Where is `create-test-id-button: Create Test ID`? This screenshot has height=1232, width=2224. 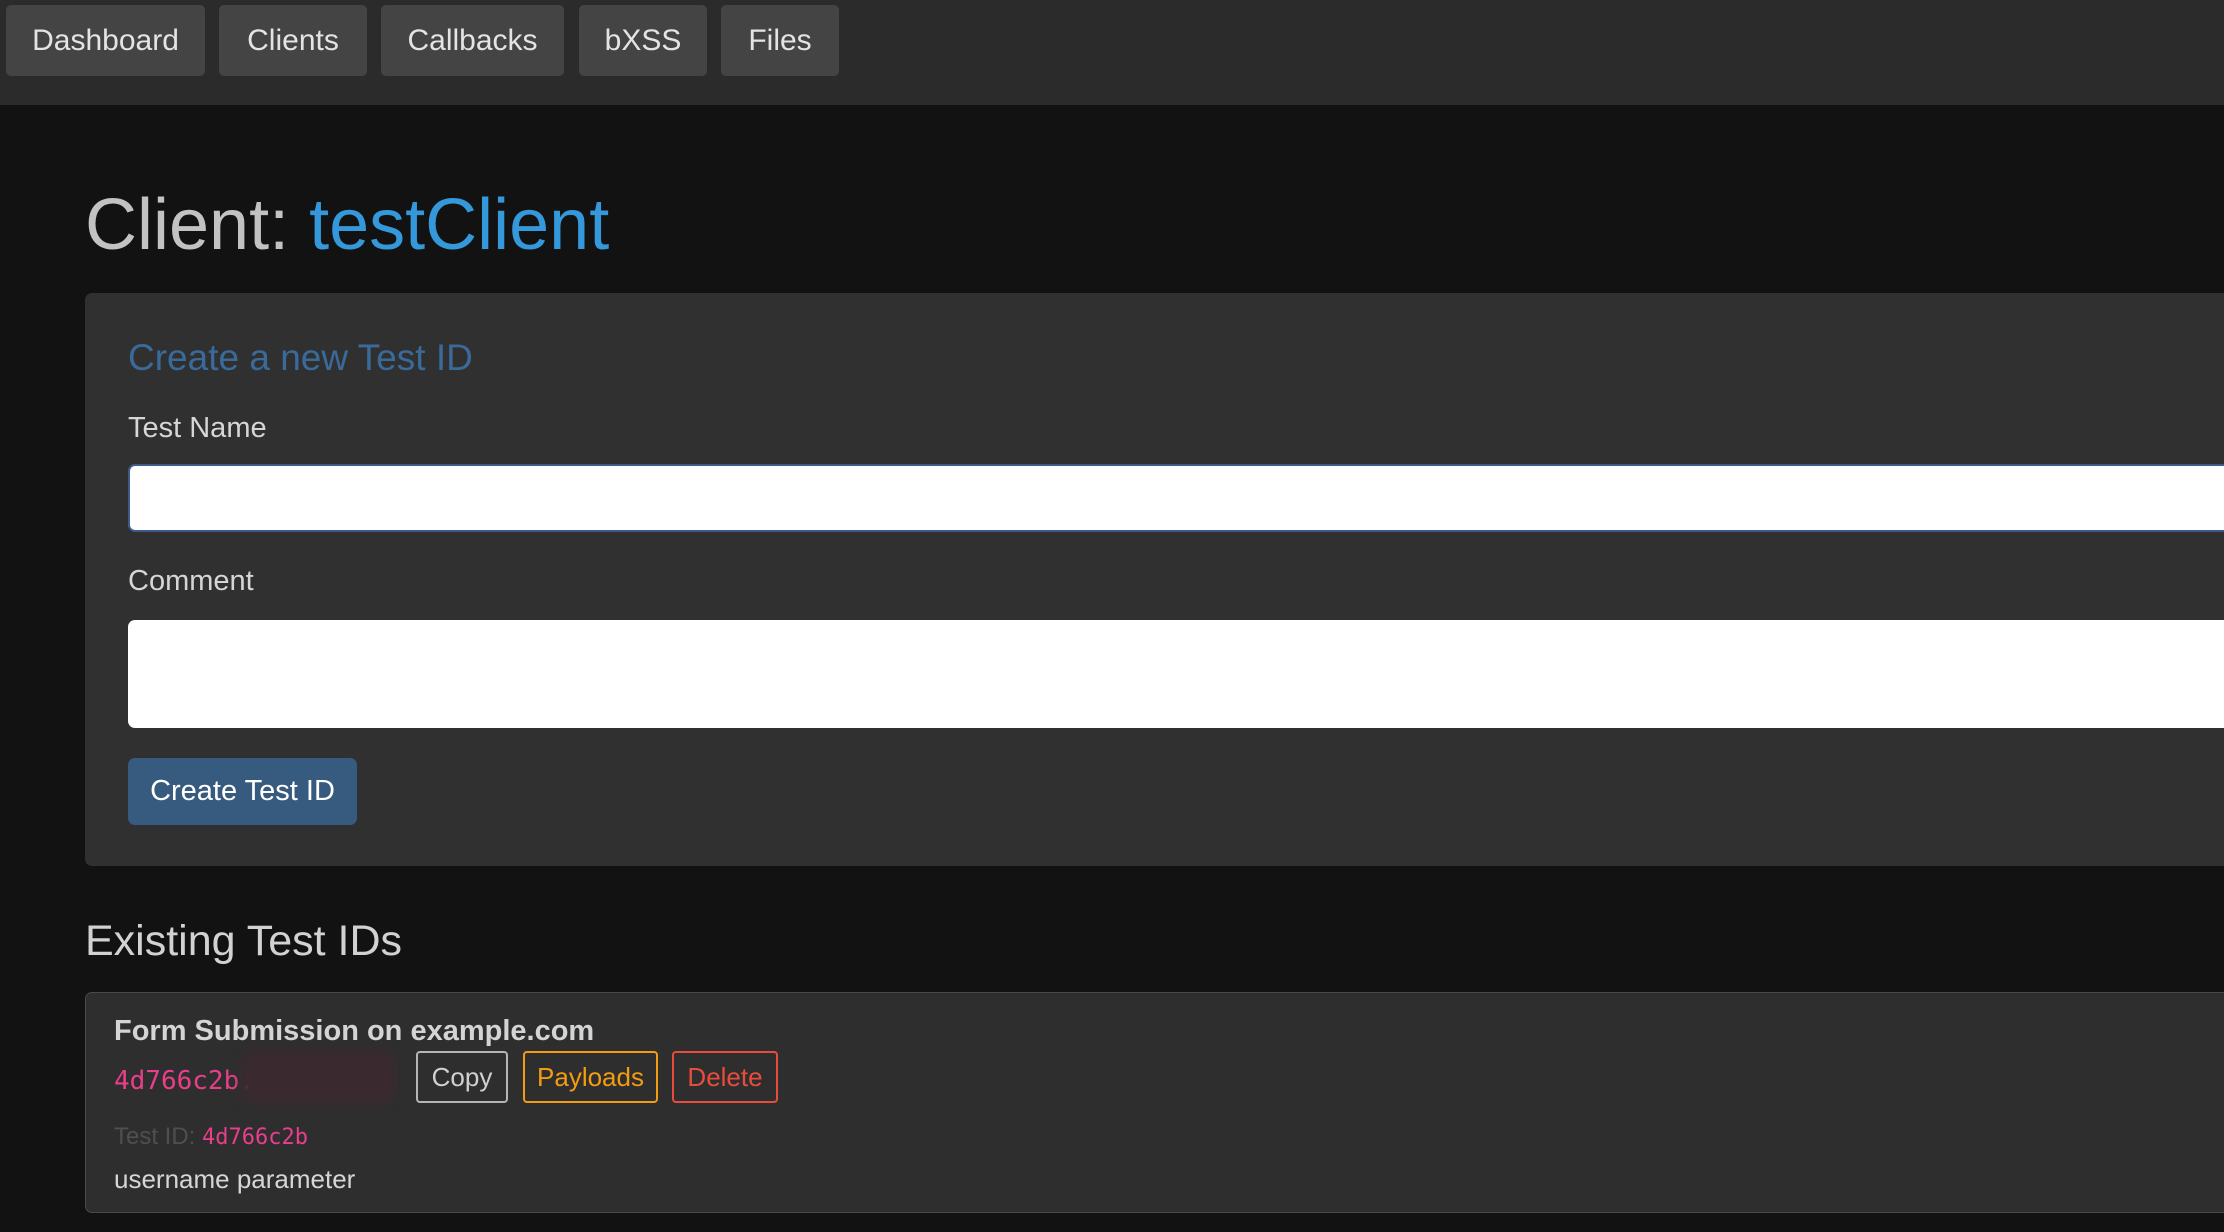 create-test-id-button: Create Test ID is located at coordinates (242, 791).